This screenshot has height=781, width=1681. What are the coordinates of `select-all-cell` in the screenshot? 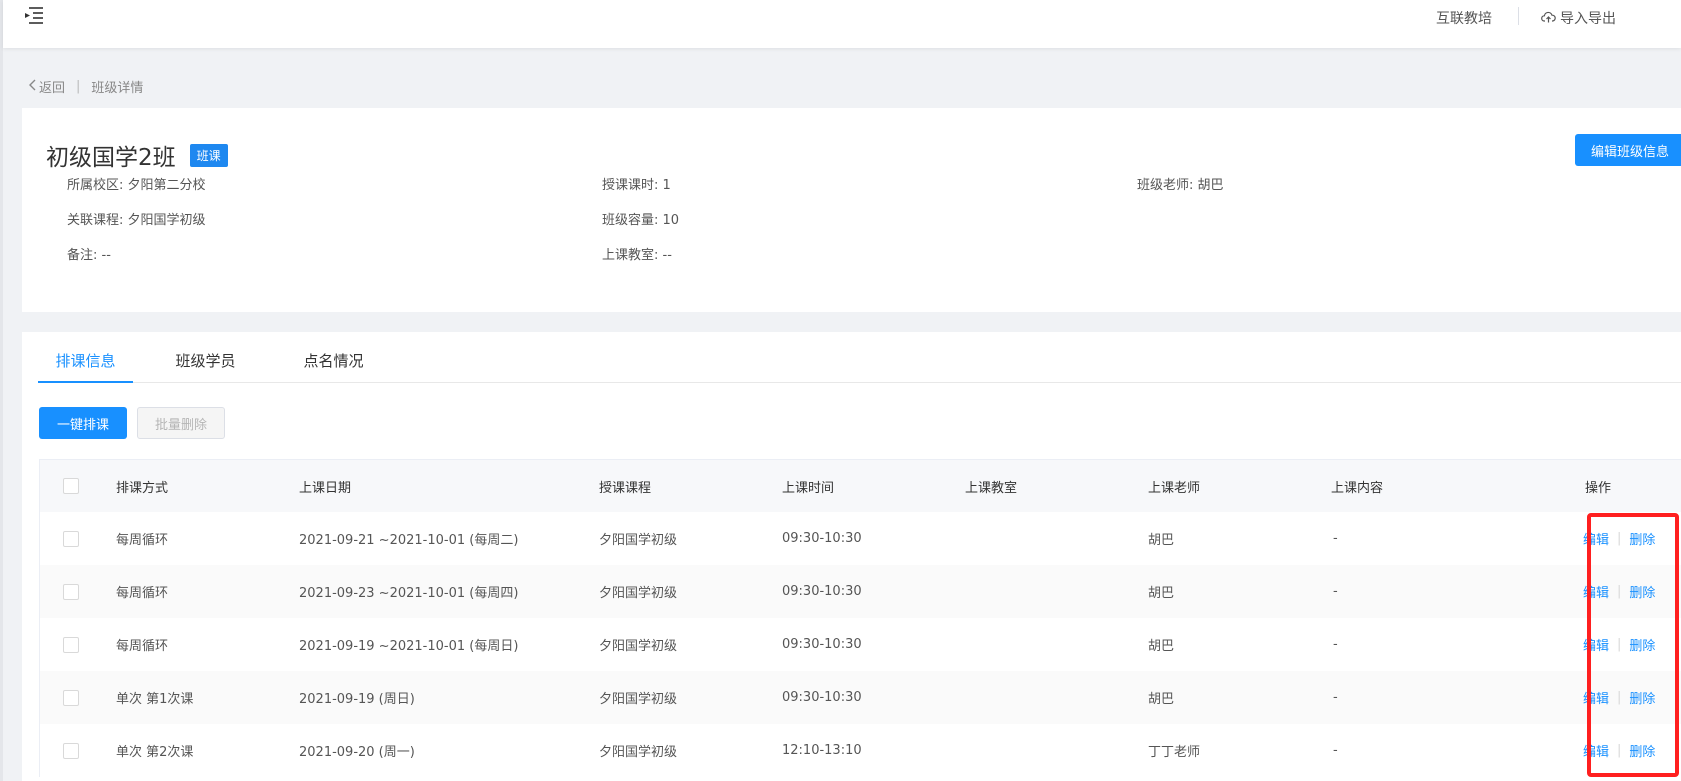 It's located at (71, 486).